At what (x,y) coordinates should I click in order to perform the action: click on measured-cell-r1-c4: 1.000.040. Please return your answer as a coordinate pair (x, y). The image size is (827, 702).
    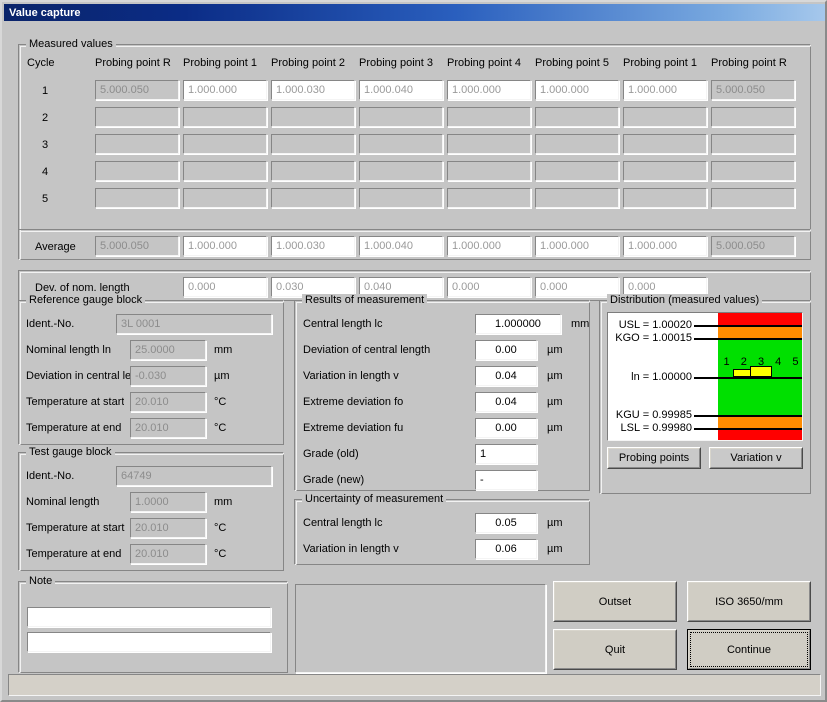
    Looking at the image, I should click on (401, 90).